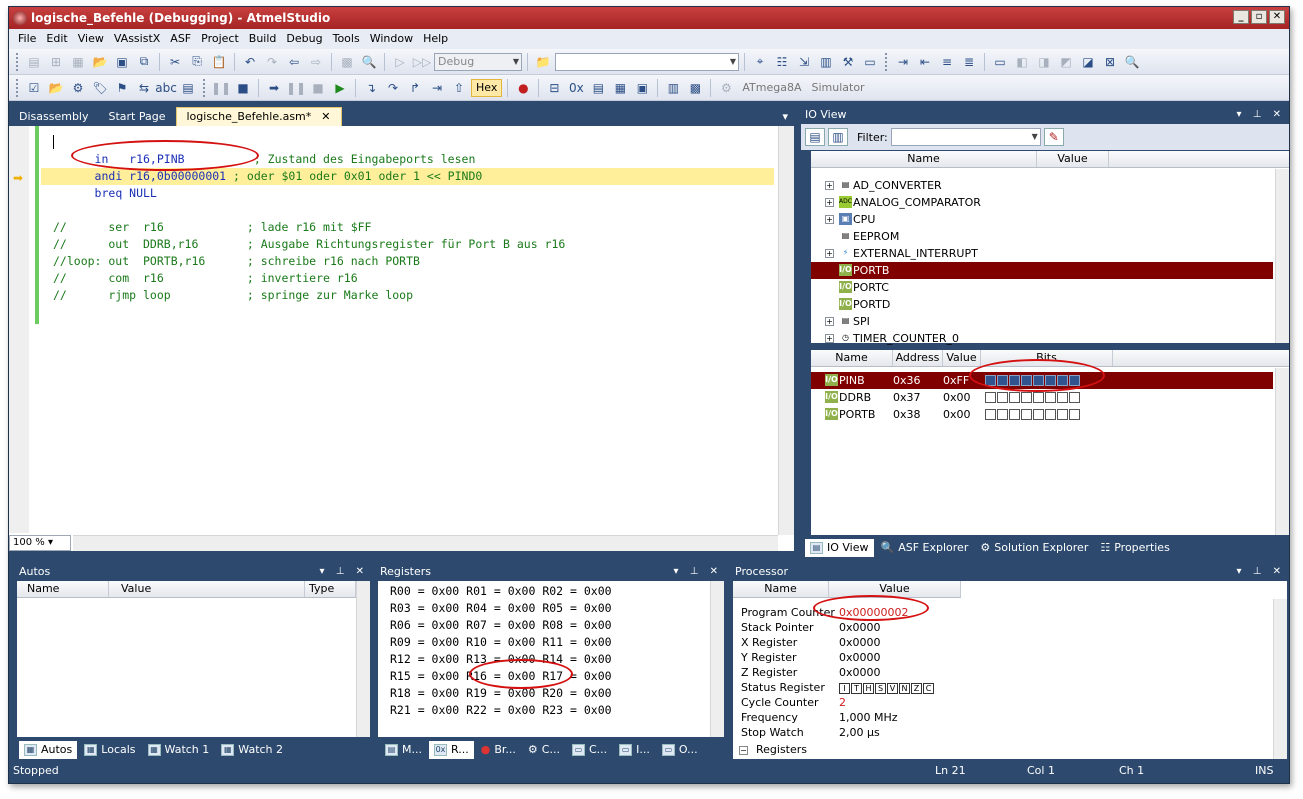 This screenshot has height=799, width=1303. What do you see at coordinates (400, 62) in the screenshot?
I see `start-debugging-icon: ▷` at bounding box center [400, 62].